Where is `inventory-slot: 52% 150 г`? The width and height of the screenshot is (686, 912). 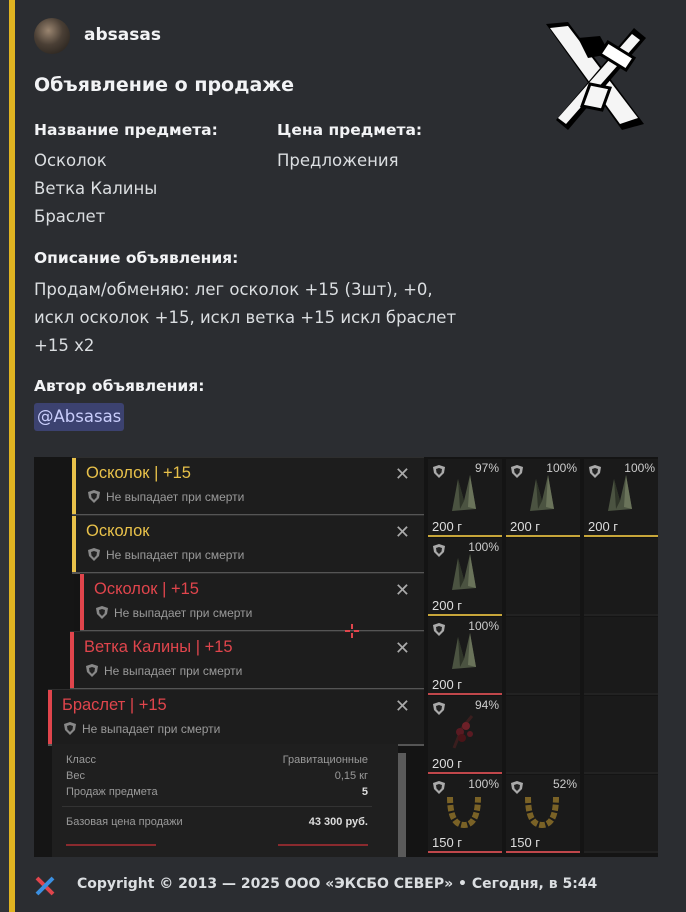
inventory-slot: 52% 150 г is located at coordinates (543, 814).